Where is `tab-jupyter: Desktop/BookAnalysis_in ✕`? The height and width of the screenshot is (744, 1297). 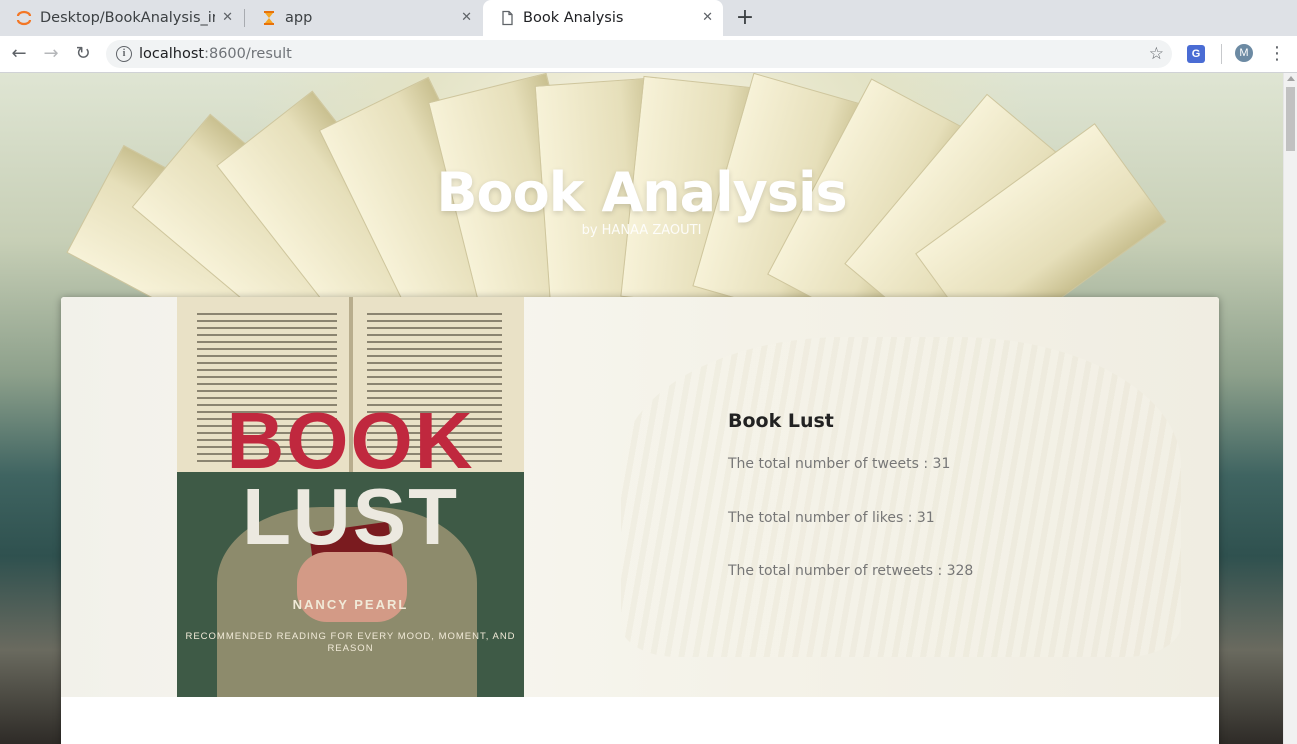
tab-jupyter: Desktop/BookAnalysis_in ✕ is located at coordinates (121, 18).